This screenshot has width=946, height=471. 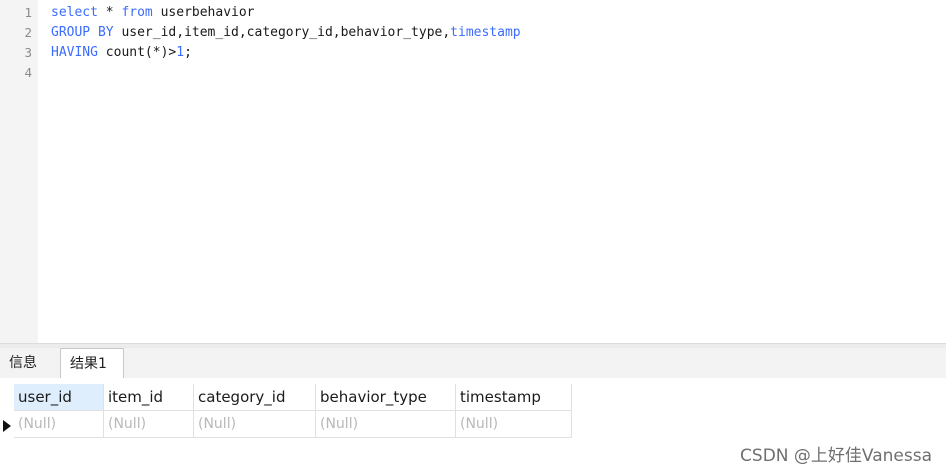 What do you see at coordinates (19, 171) in the screenshot?
I see `line-number-gutter: 1 2 3 4` at bounding box center [19, 171].